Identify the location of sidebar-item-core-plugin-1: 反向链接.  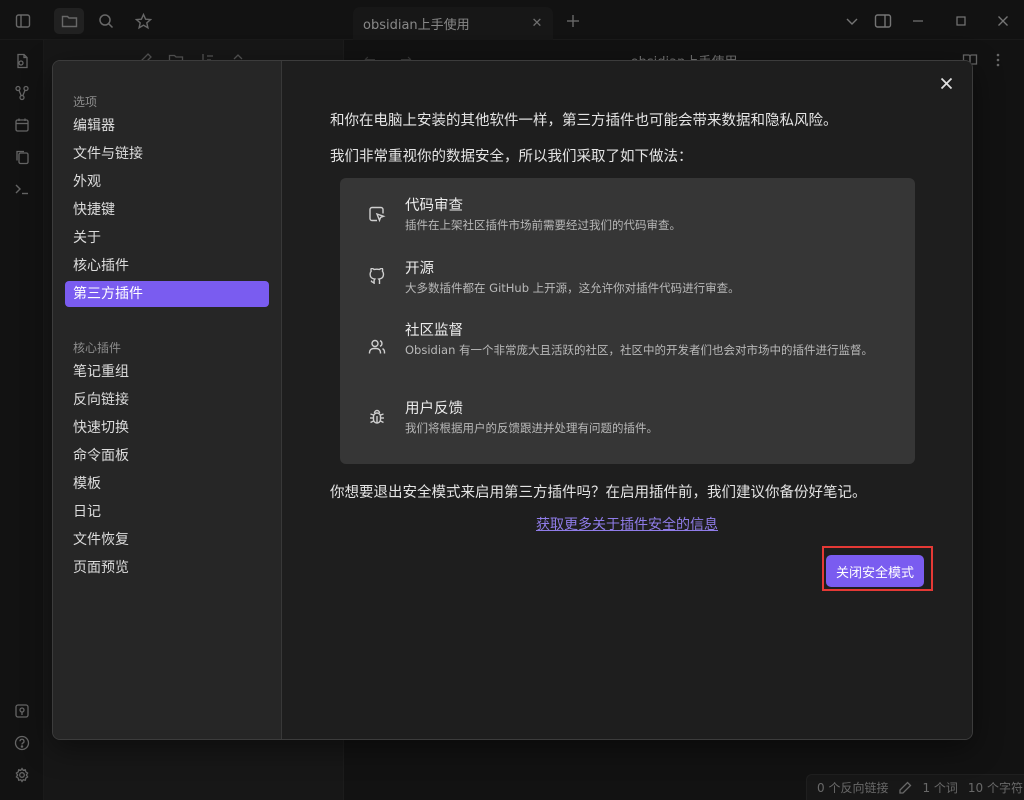
(167, 400).